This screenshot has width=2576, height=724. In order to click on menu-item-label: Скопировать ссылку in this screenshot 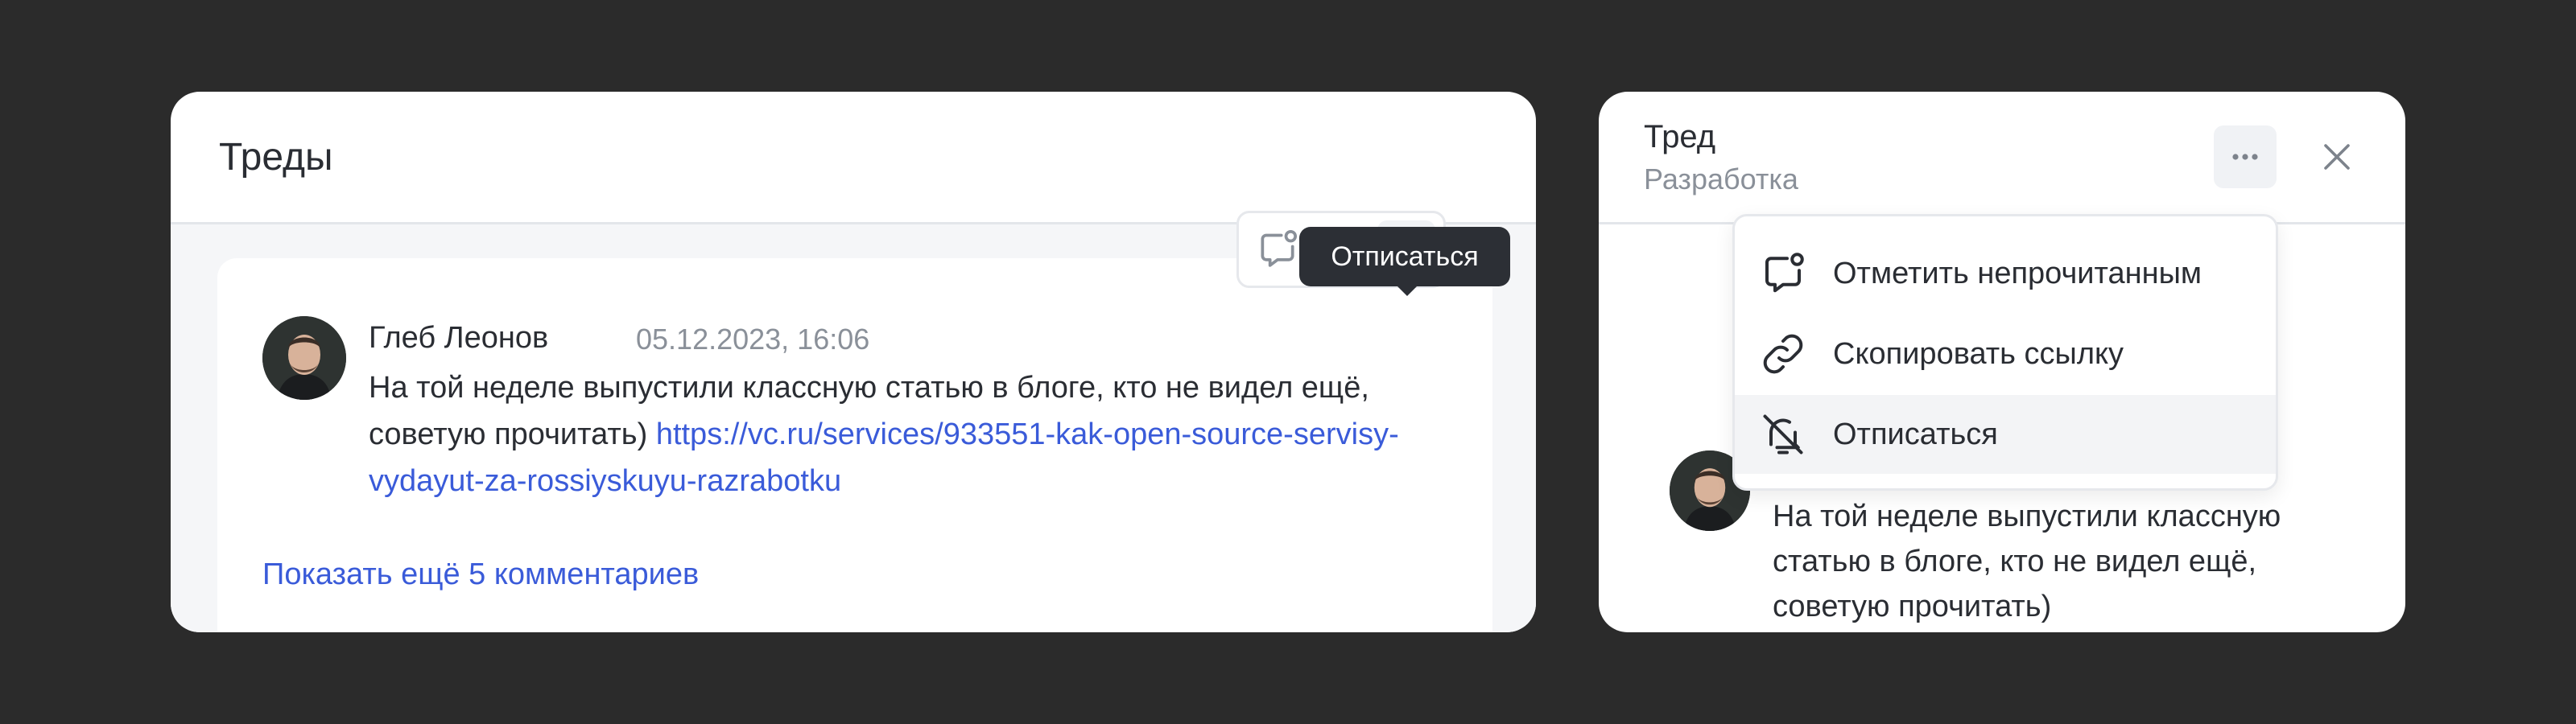, I will do `click(1978, 353)`.